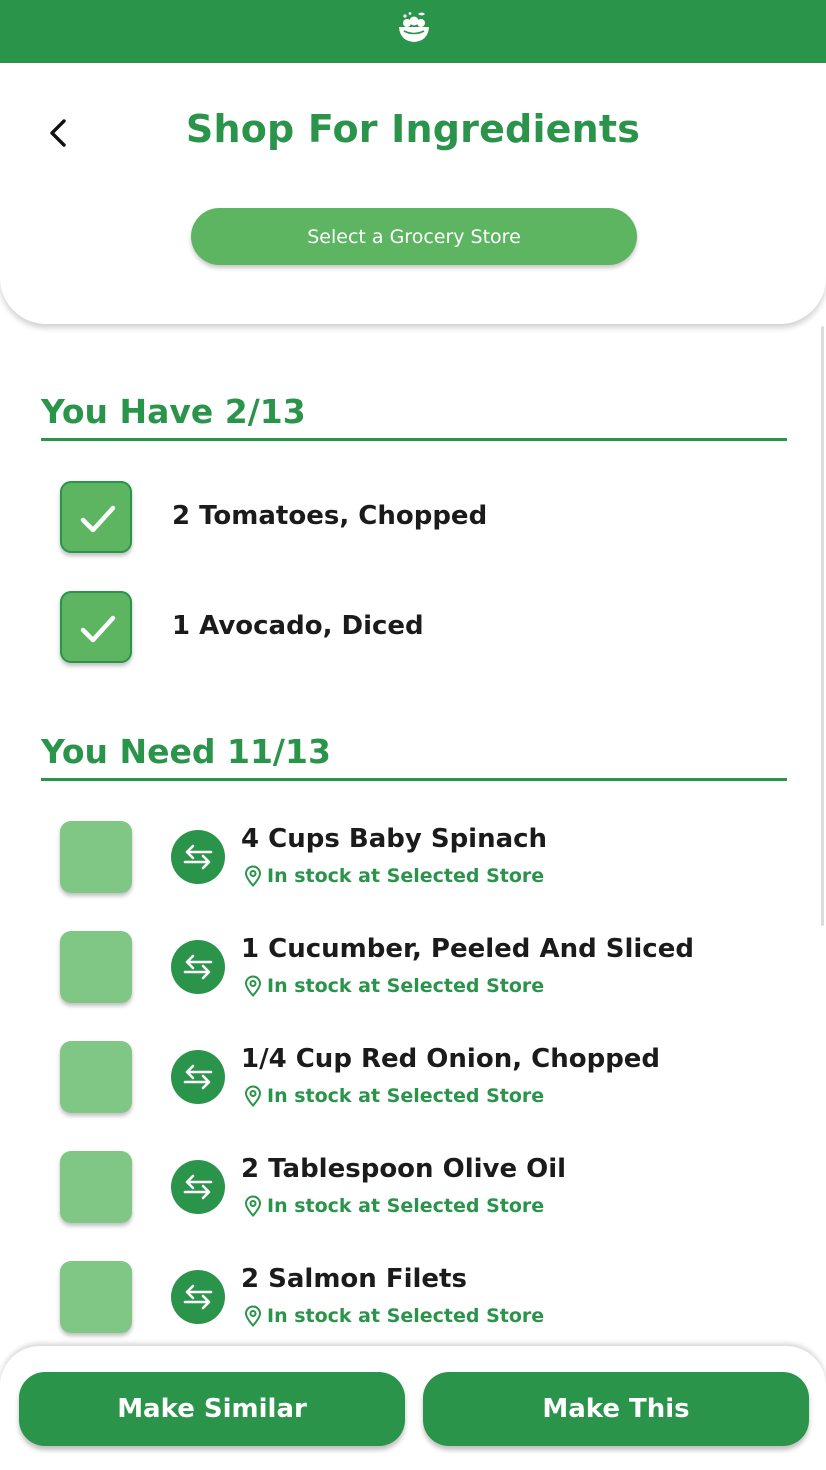 Image resolution: width=826 pixels, height=1470 pixels. Describe the element at coordinates (616, 1409) in the screenshot. I see `make-this-button: Make This` at that location.